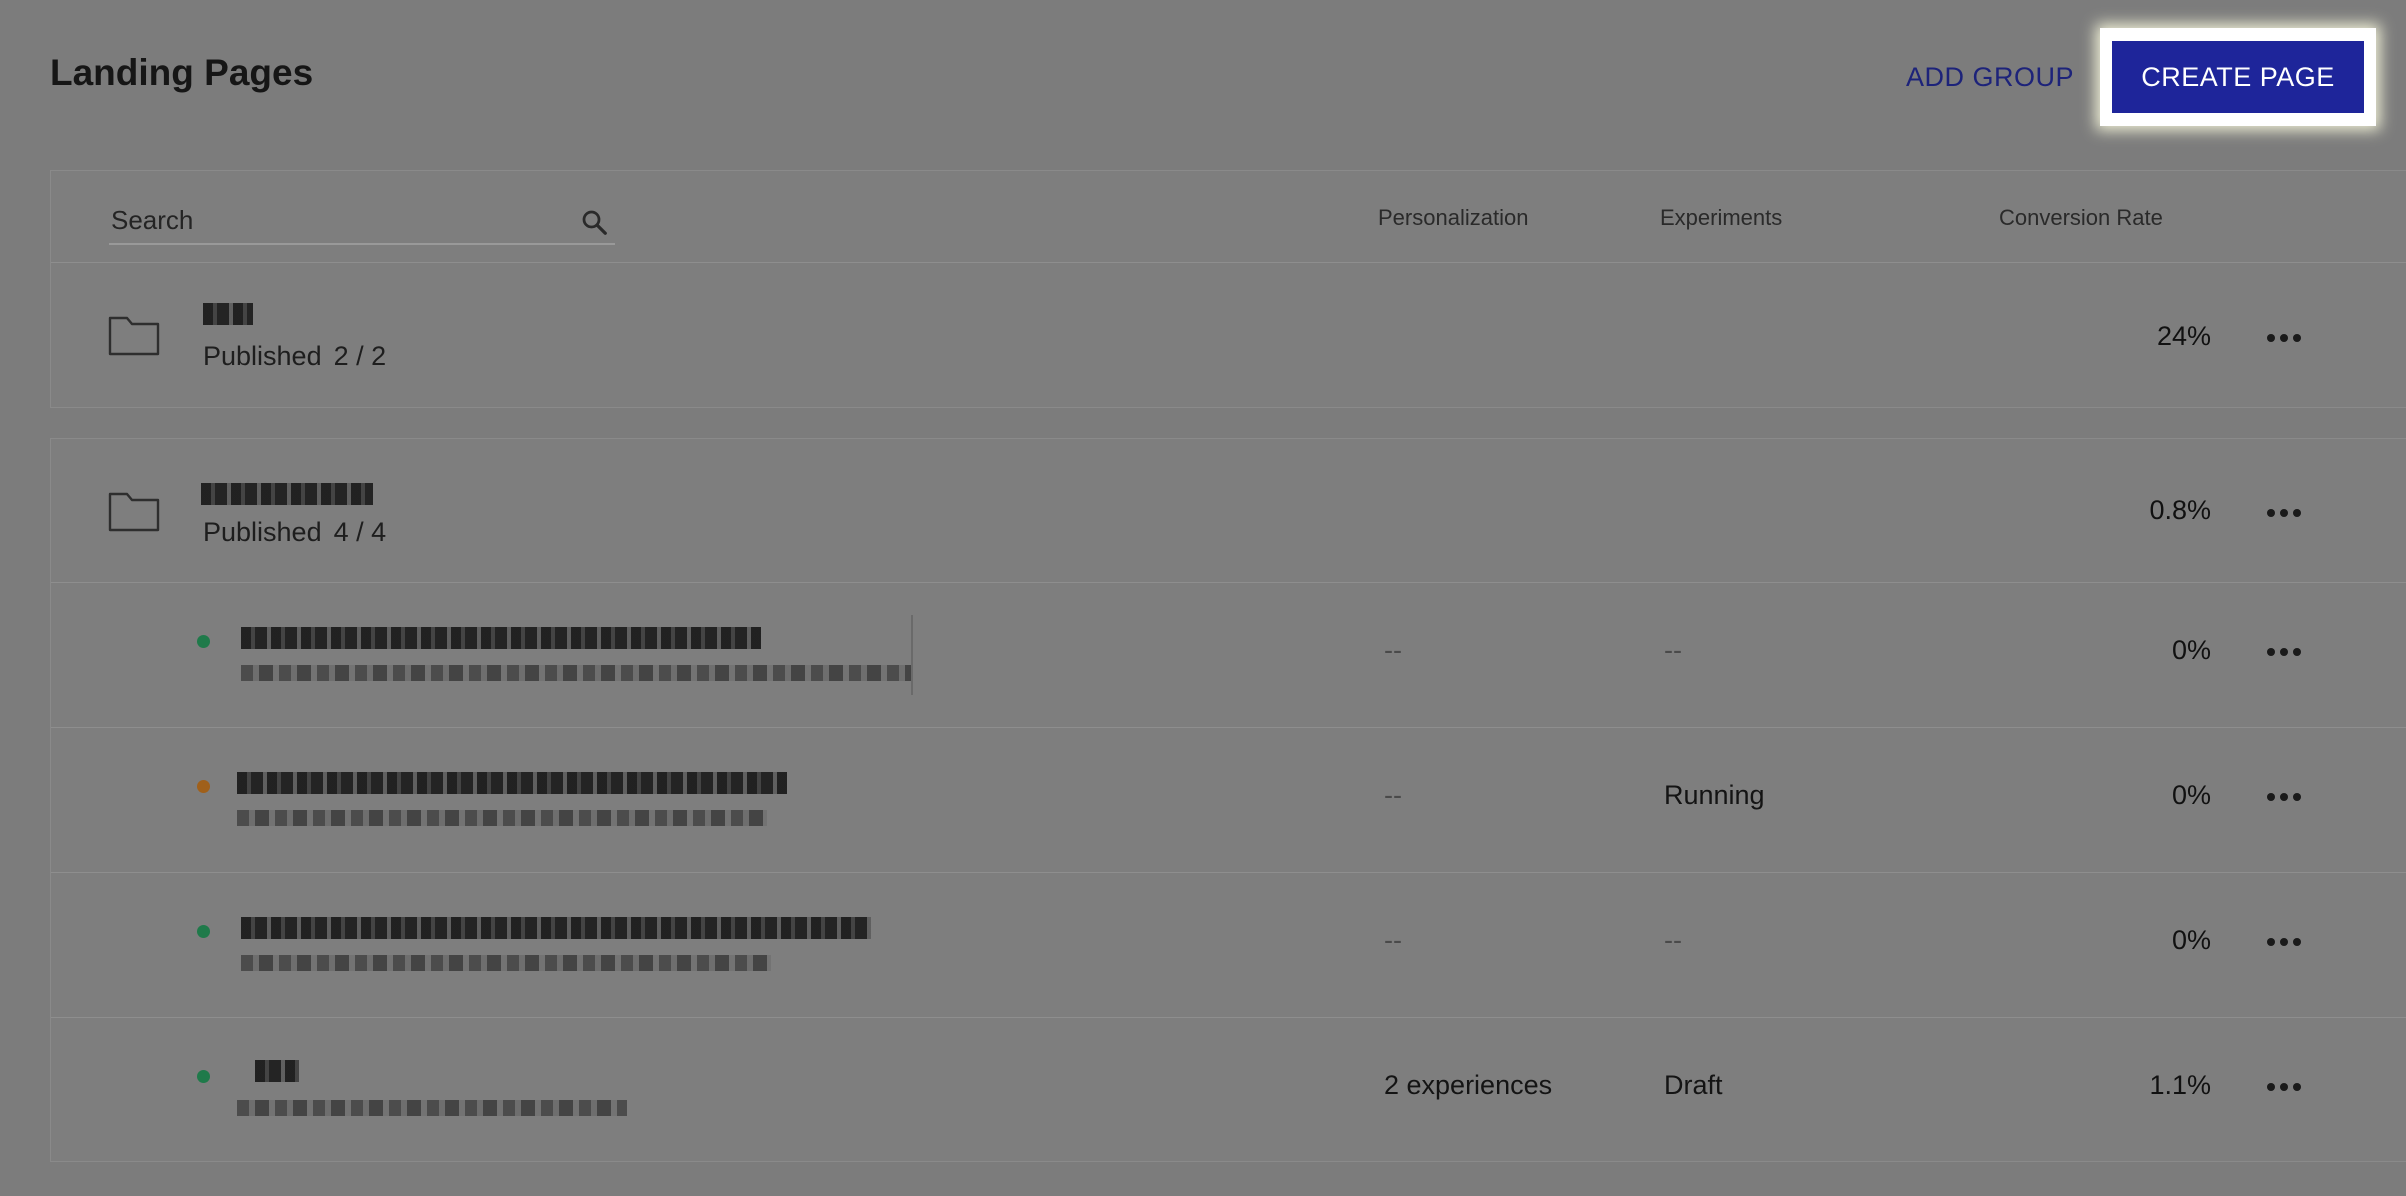 The height and width of the screenshot is (1196, 2406). I want to click on create-page-highlight: CREATE PAGE, so click(2238, 77).